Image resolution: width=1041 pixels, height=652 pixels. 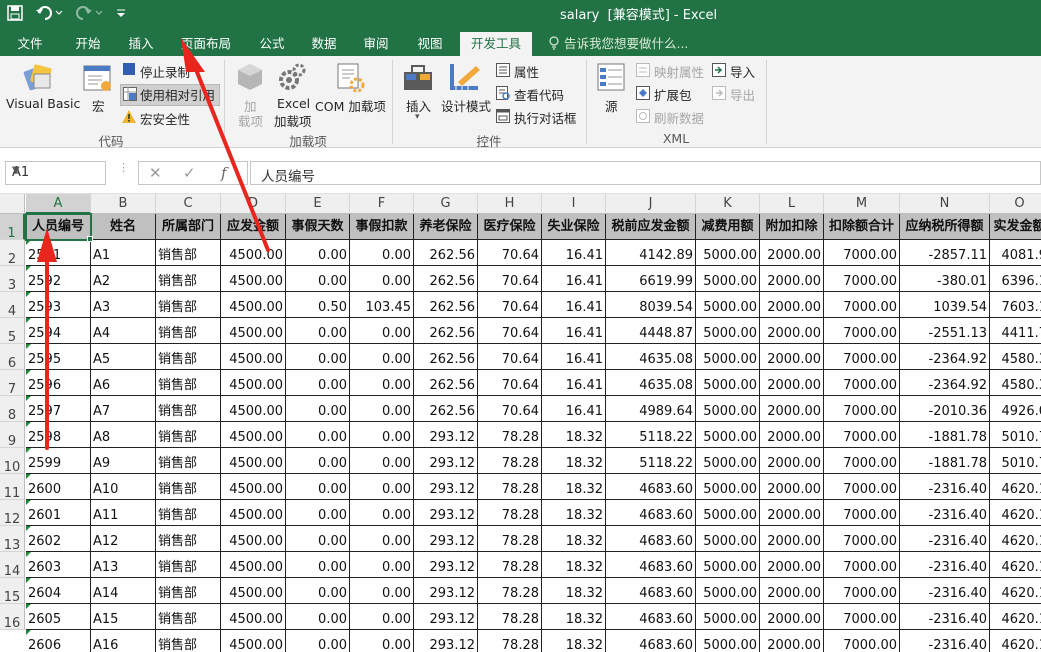 I want to click on properties-button: 属性, so click(x=526, y=71).